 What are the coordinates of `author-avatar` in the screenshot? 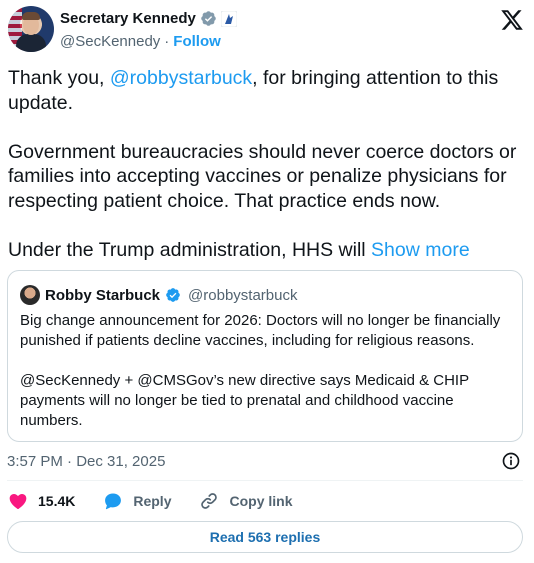 It's located at (31, 29).